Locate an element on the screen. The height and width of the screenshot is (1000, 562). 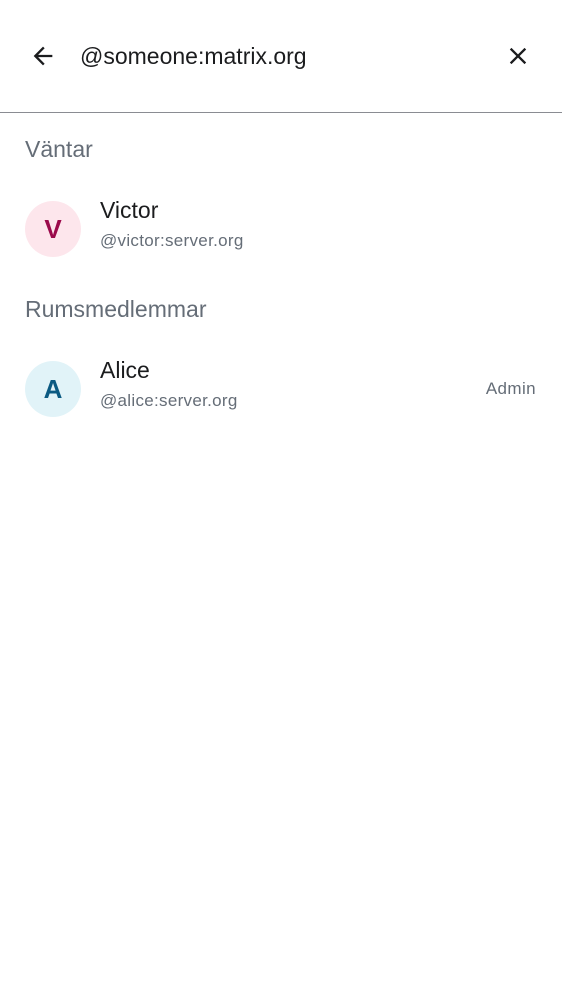
role-badge: Admin is located at coordinates (510, 388).